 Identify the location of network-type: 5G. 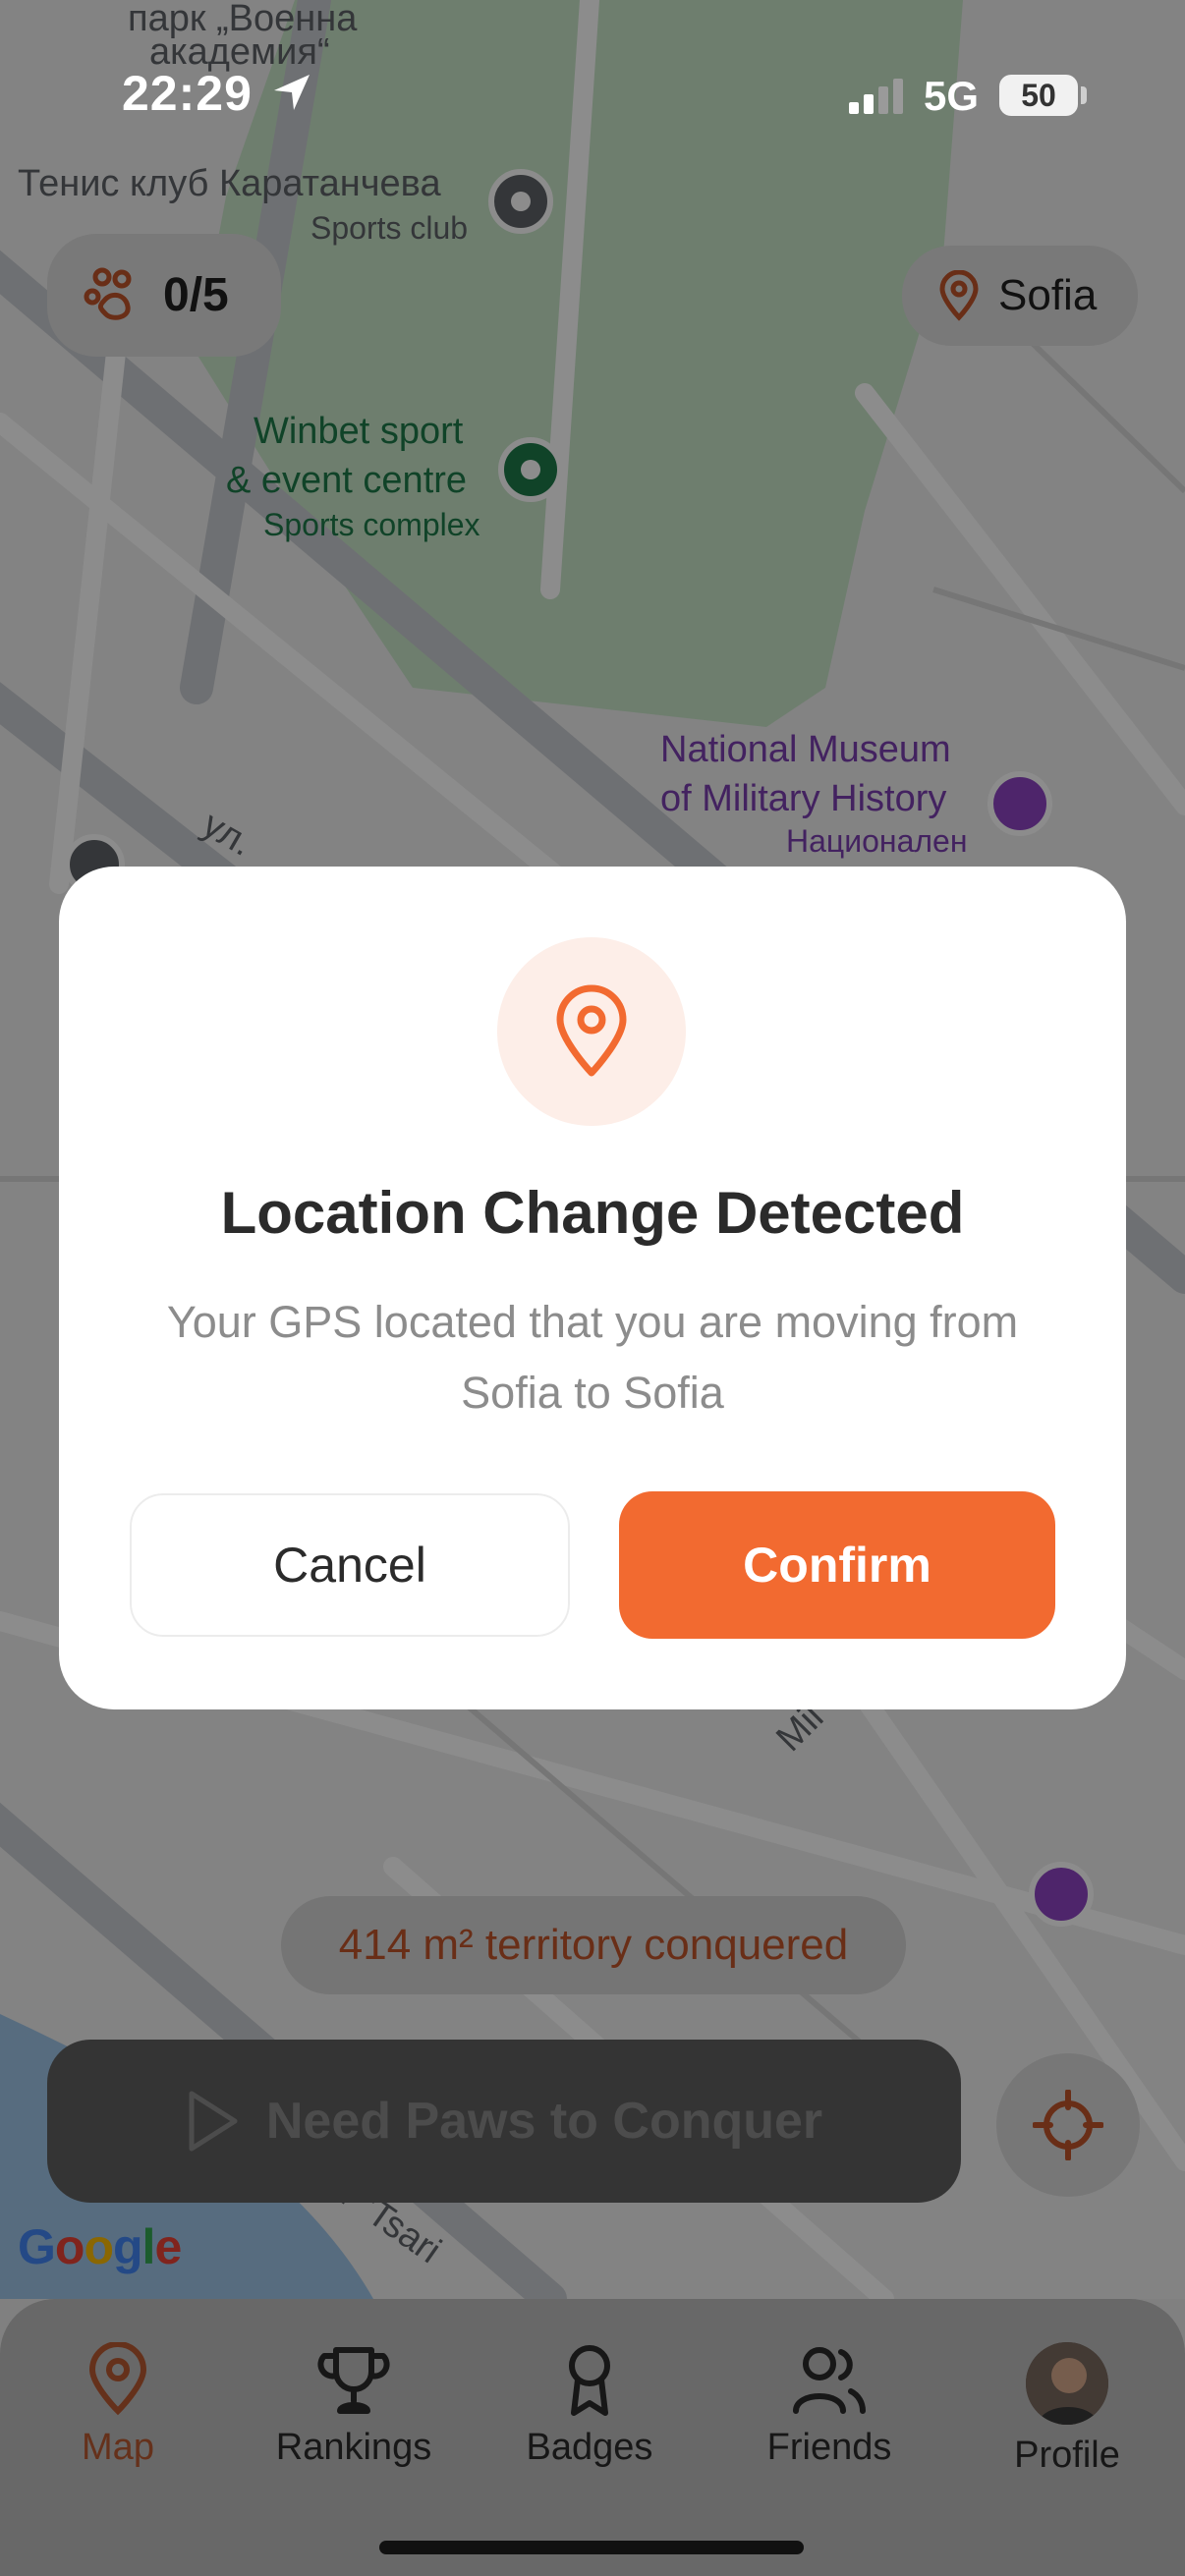
(952, 96).